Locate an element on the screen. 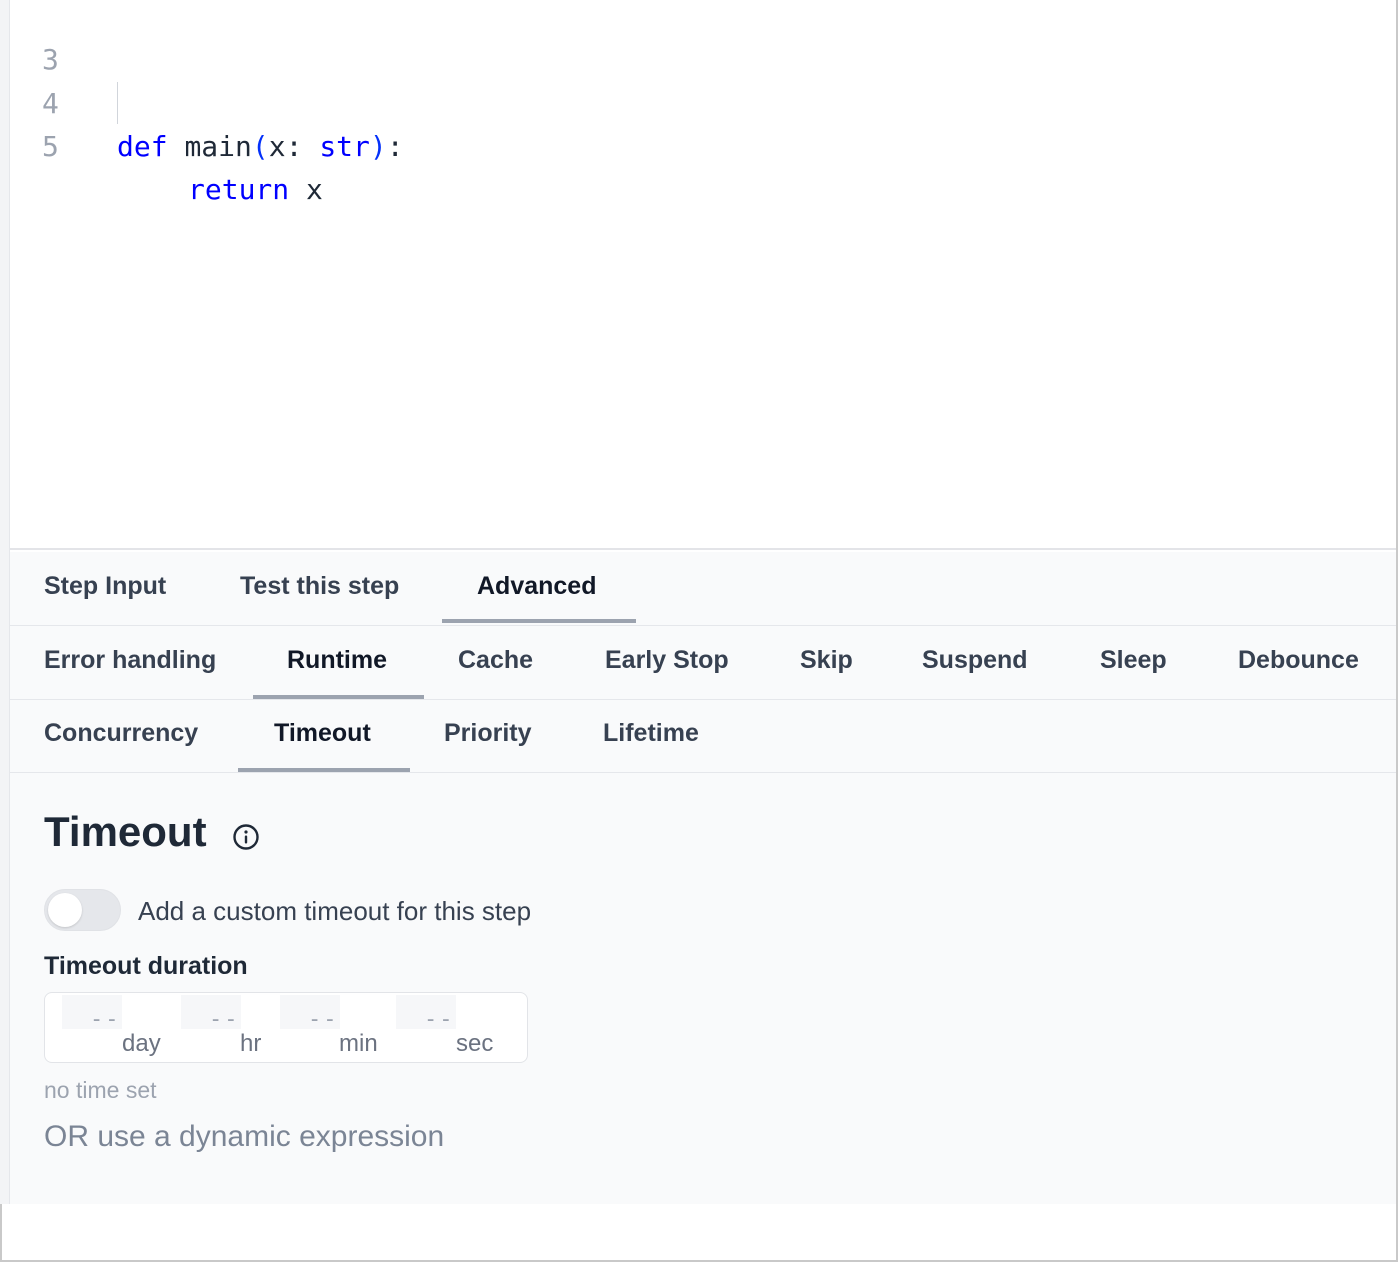 The image size is (1398, 1262). tab-concurrency: Concurrency is located at coordinates (121, 733).